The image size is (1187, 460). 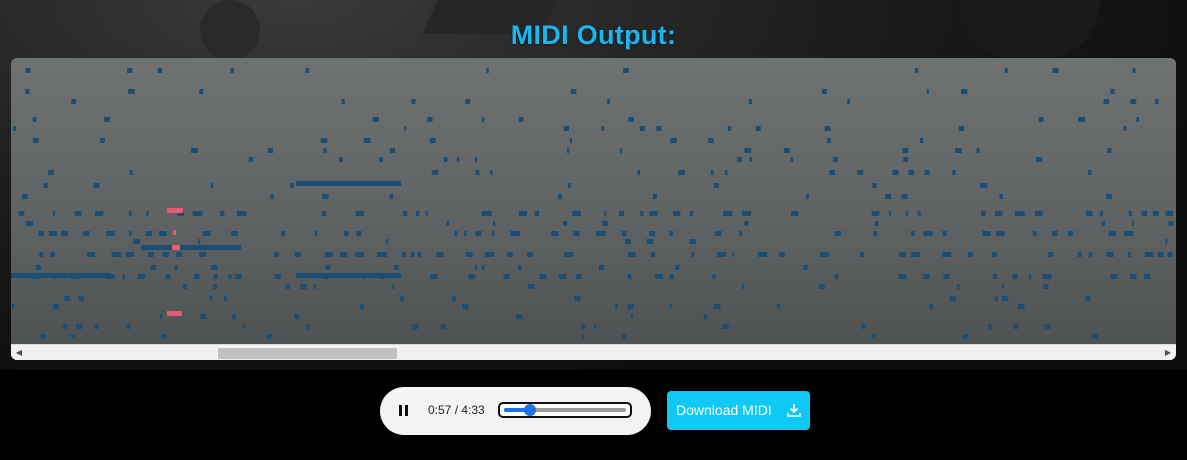 I want to click on audio-player: 0:57 / 4:33, so click(x=515, y=411).